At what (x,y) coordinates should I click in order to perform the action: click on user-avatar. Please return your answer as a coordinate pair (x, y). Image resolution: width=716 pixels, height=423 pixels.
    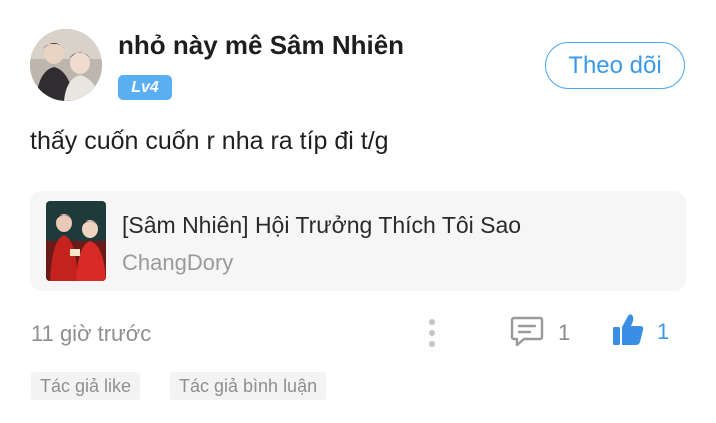
    Looking at the image, I should click on (66, 65).